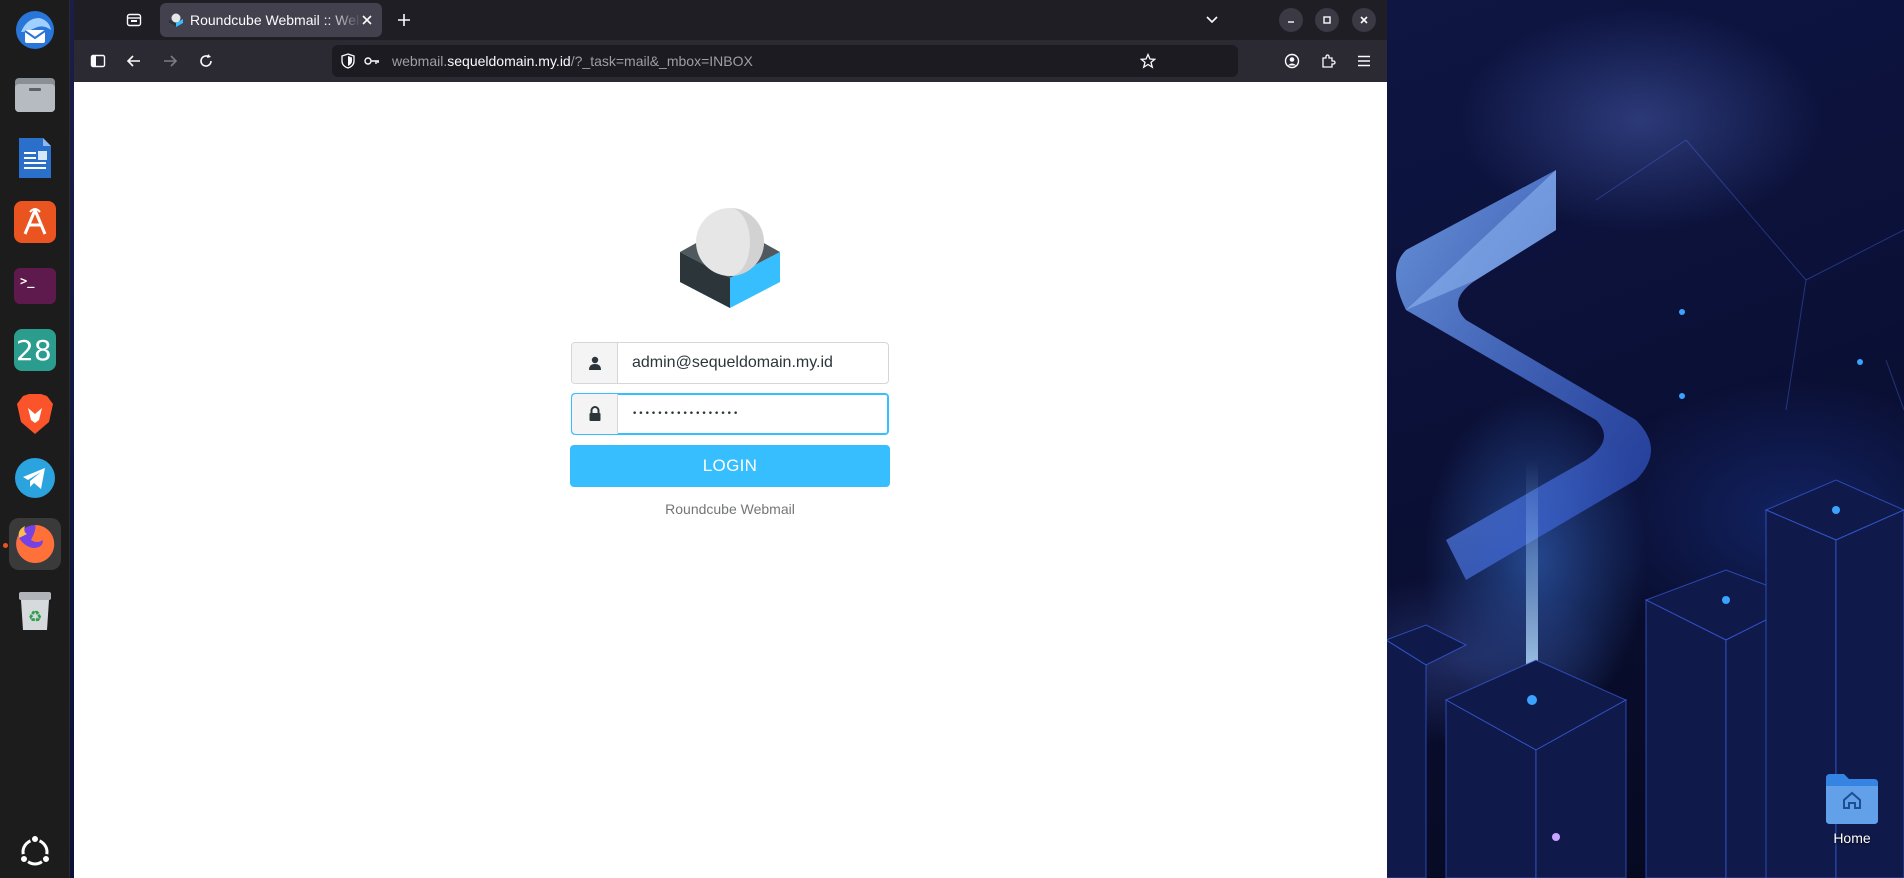  What do you see at coordinates (1852, 798) in the screenshot?
I see `home-folder-icon` at bounding box center [1852, 798].